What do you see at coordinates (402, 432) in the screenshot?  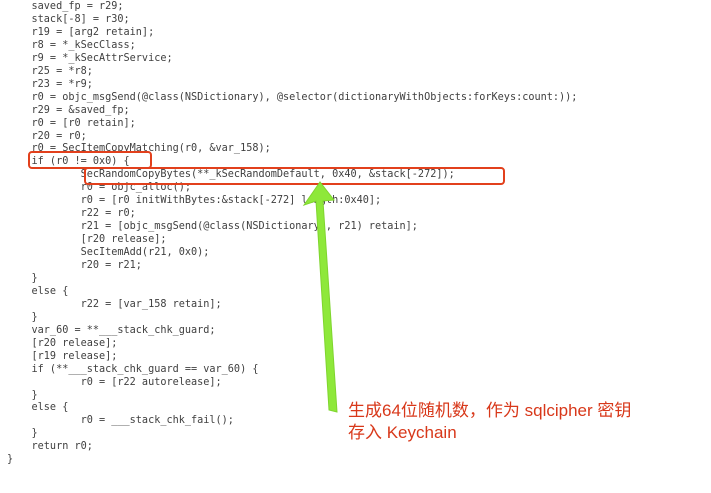 I see `annotation-line-2: 存入 Keychain` at bounding box center [402, 432].